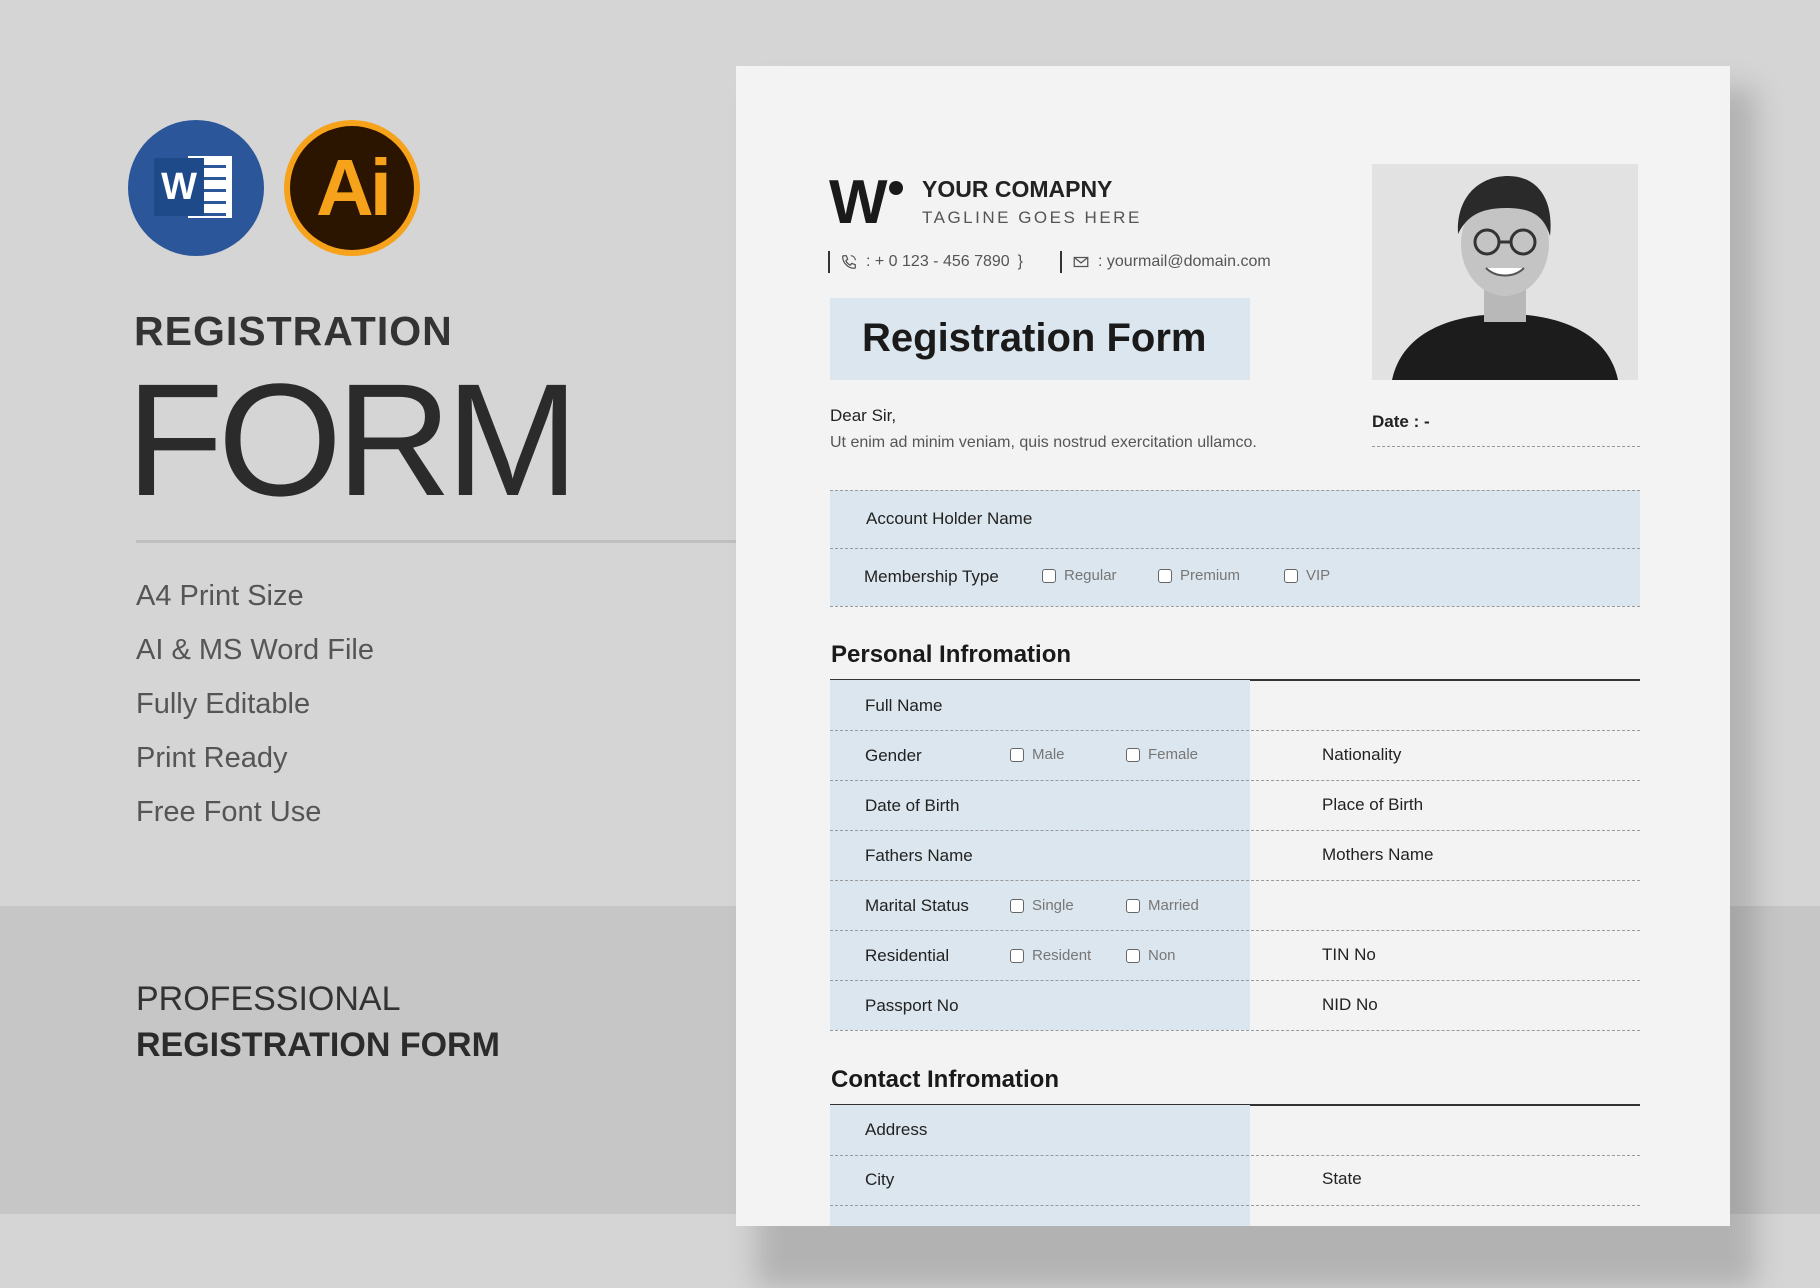  What do you see at coordinates (863, 415) in the screenshot?
I see `greeting: Dear Sir,` at bounding box center [863, 415].